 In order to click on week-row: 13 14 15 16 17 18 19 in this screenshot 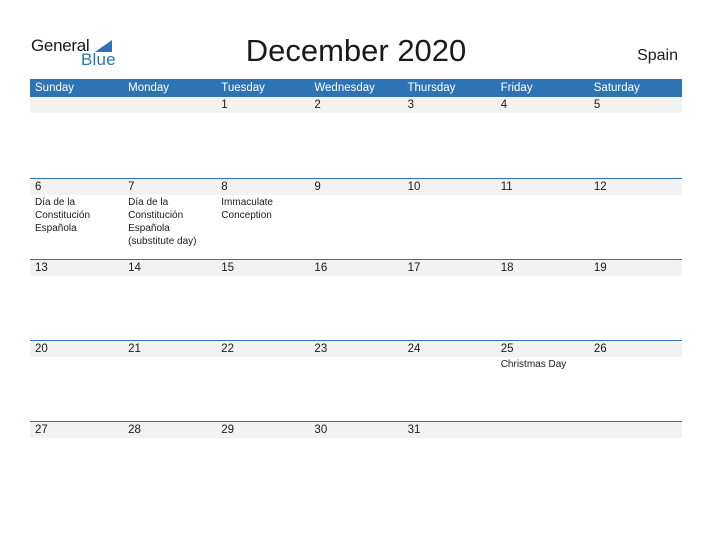, I will do `click(356, 300)`.